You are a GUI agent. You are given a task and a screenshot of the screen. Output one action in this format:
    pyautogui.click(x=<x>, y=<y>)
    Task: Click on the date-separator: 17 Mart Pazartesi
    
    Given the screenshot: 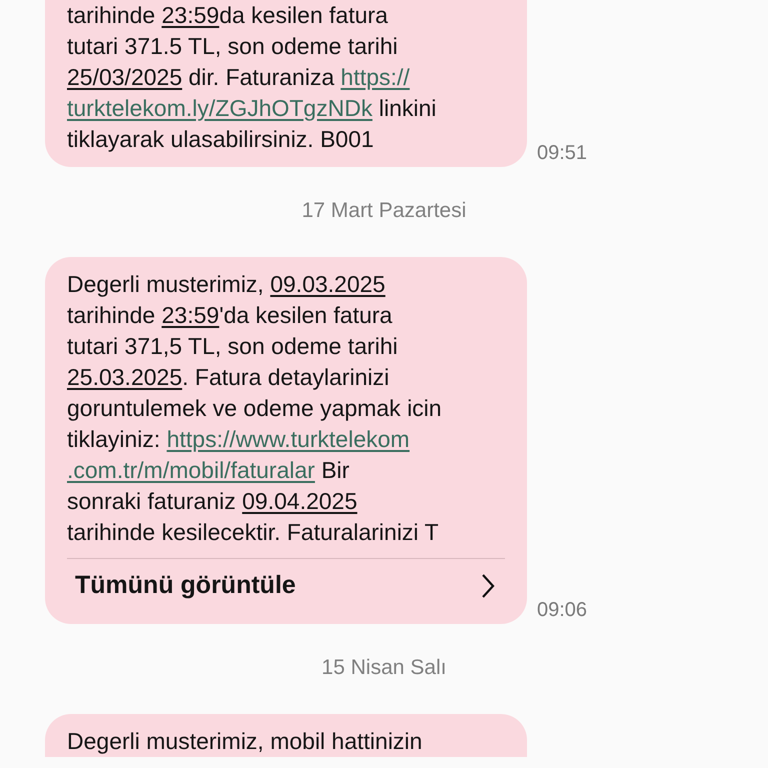 What is the action you would take?
    pyautogui.click(x=384, y=211)
    